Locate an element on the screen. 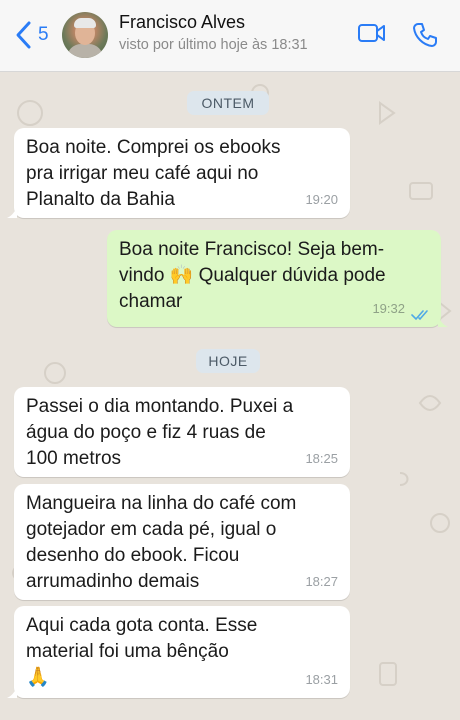 This screenshot has width=460, height=720. double-check-icon is located at coordinates (419, 315).